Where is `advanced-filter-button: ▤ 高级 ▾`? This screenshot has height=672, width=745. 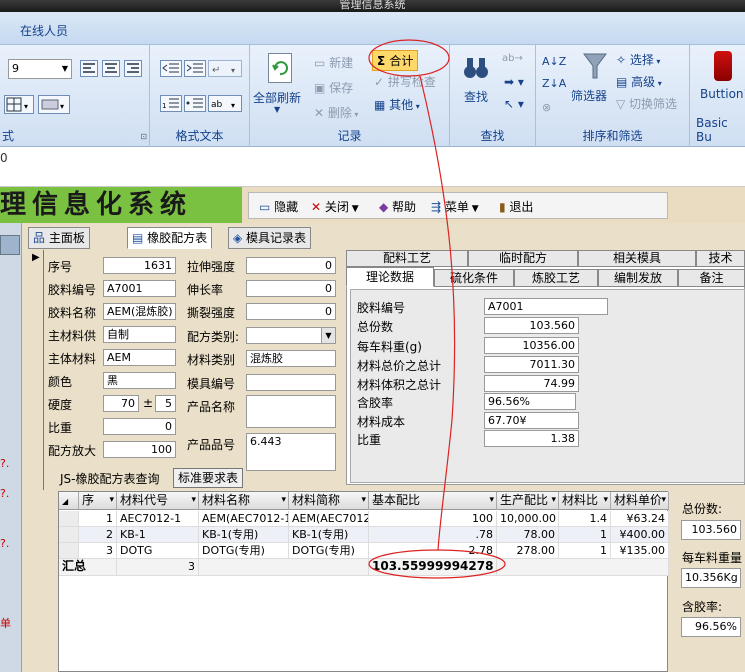 advanced-filter-button: ▤ 高级 ▾ is located at coordinates (639, 81).